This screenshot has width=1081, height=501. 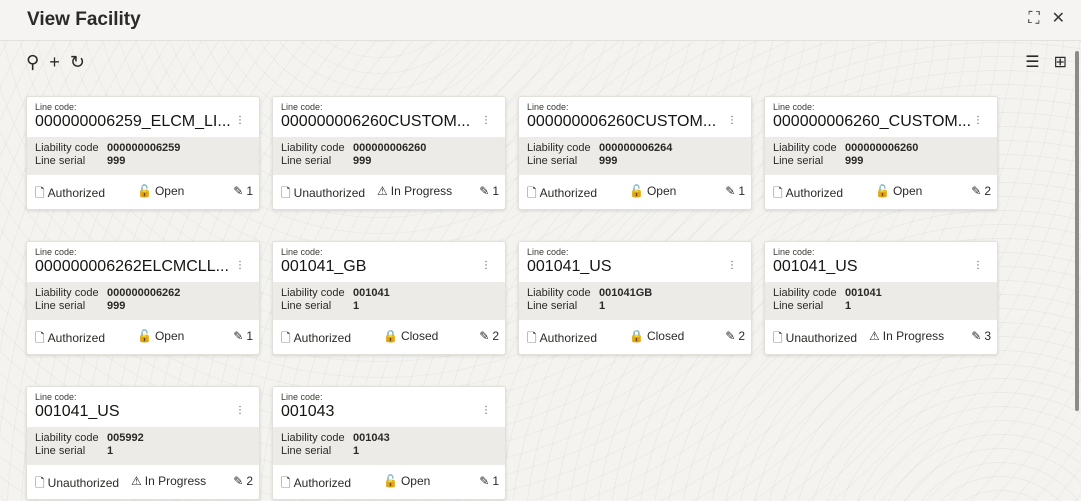 What do you see at coordinates (626, 293) in the screenshot?
I see `liability-code-value: 001041GB` at bounding box center [626, 293].